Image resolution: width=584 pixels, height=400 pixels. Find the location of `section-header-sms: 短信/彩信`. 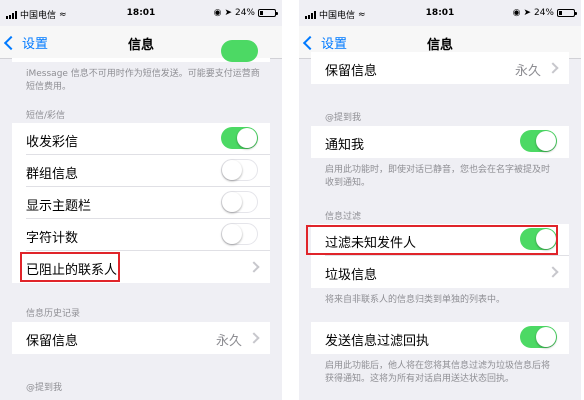

section-header-sms: 短信/彩信 is located at coordinates (46, 116).